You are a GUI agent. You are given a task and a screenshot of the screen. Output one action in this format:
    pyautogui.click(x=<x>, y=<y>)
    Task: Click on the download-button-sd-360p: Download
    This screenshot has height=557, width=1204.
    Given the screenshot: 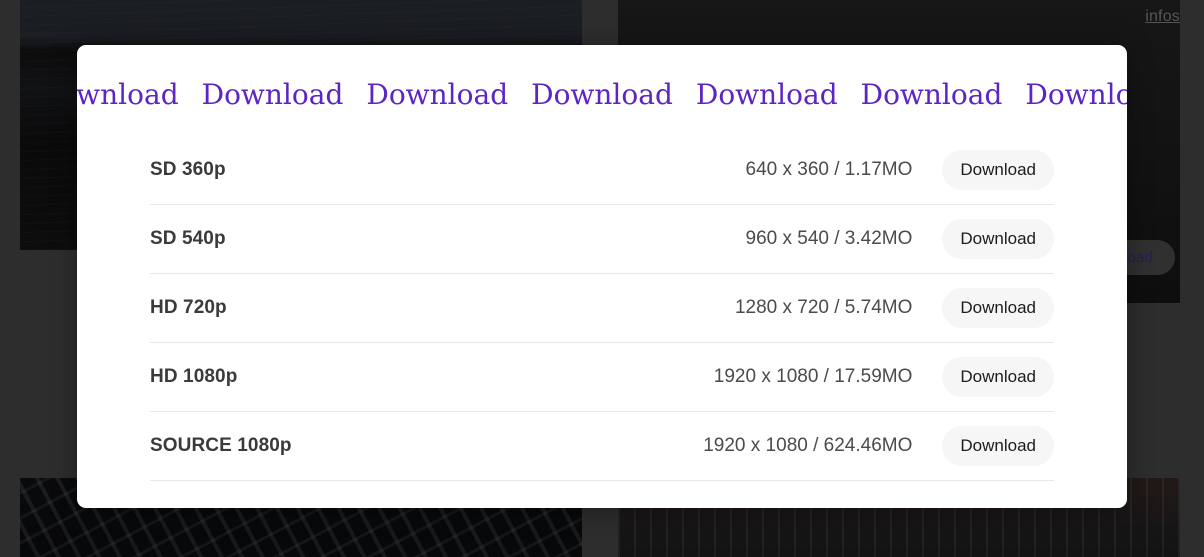 What is the action you would take?
    pyautogui.click(x=998, y=169)
    